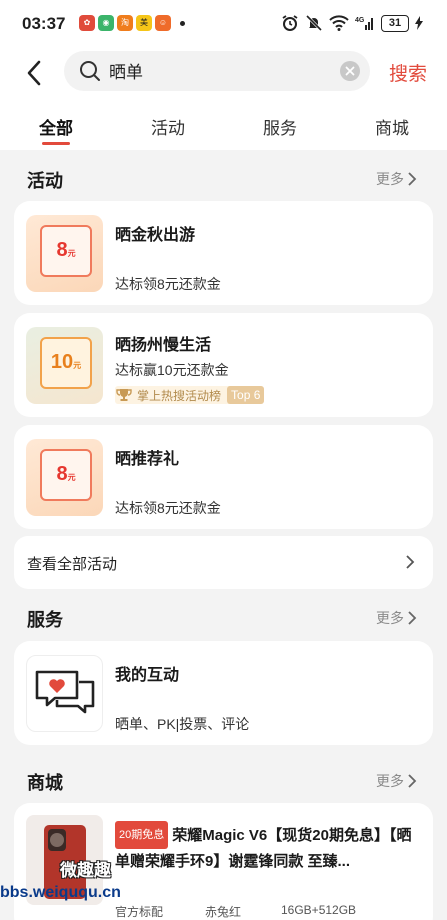  I want to click on hot-search-rank: Top 6, so click(246, 395).